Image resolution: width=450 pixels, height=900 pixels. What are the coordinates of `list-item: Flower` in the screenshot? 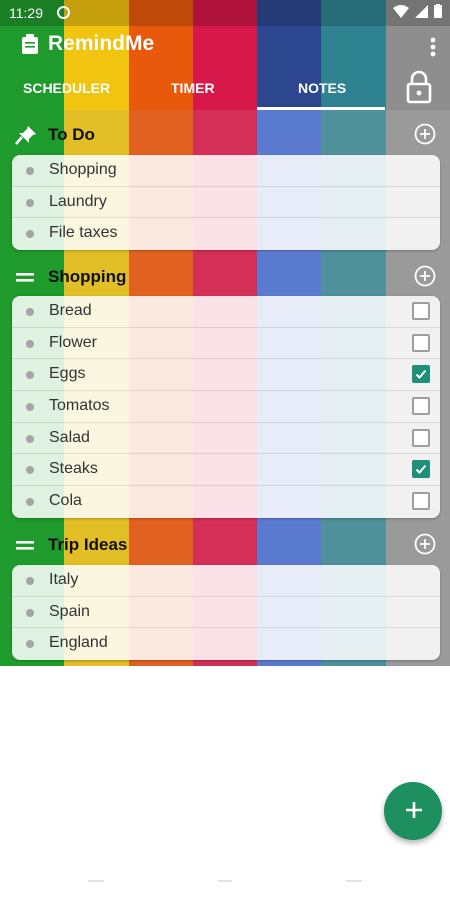 It's located at (226, 344).